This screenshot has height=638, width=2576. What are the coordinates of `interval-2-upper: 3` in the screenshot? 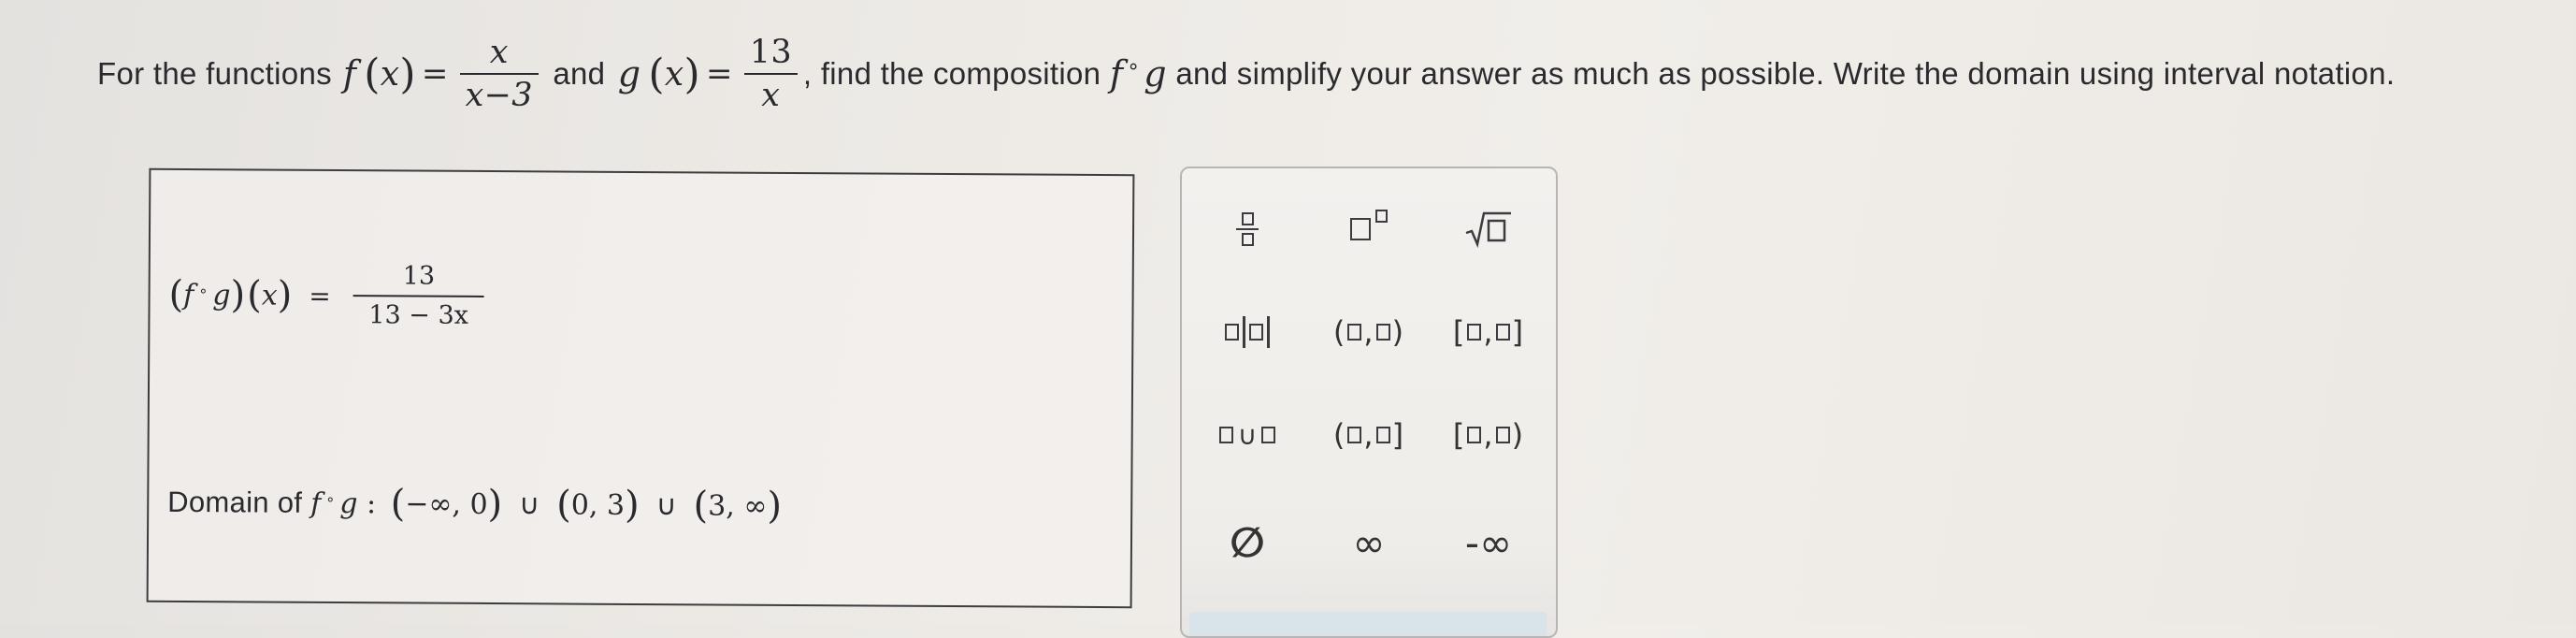 It's located at (616, 504).